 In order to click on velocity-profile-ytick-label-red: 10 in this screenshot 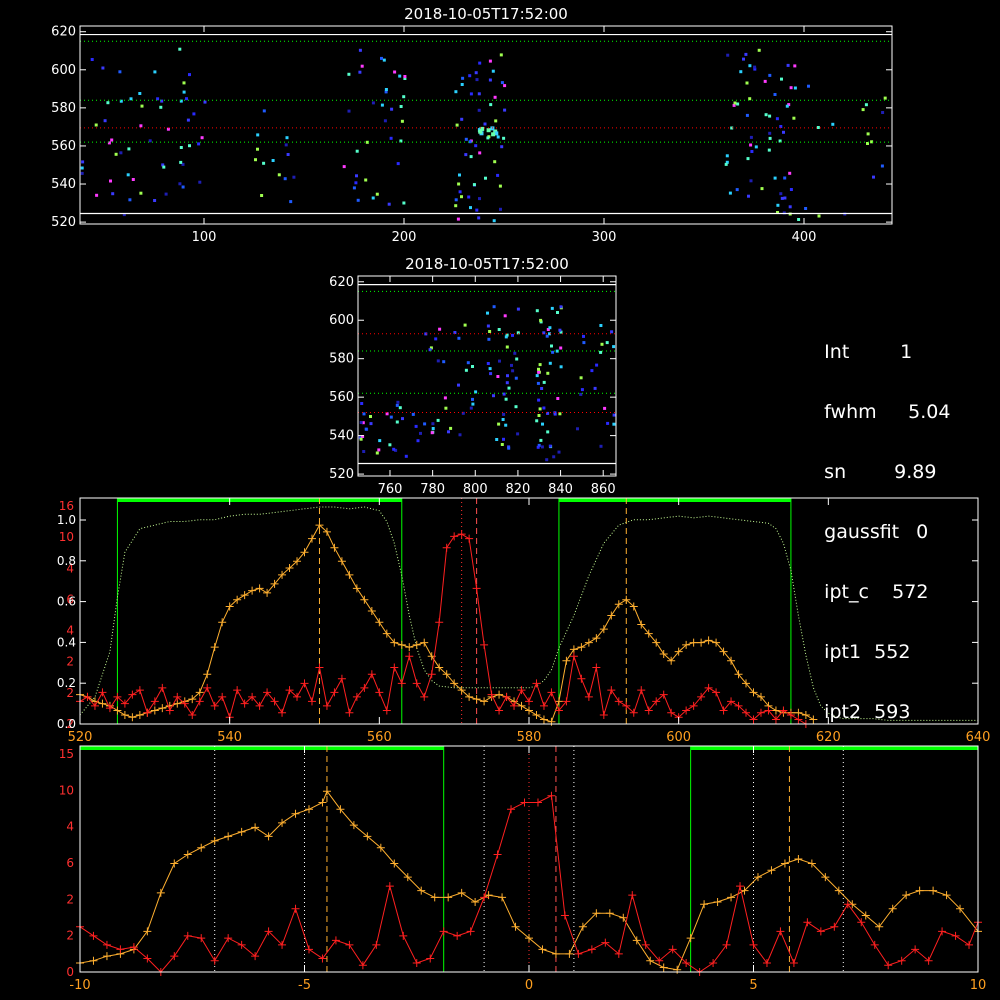, I will do `click(66, 790)`.